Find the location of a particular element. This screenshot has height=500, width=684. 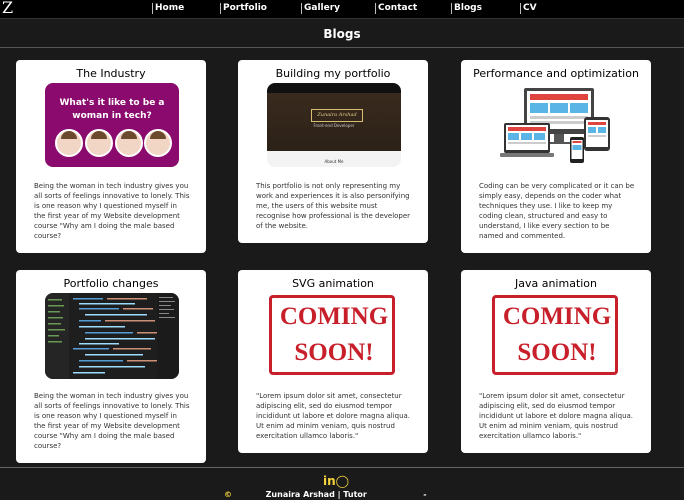

nav-divider is located at coordinates (342, 18).